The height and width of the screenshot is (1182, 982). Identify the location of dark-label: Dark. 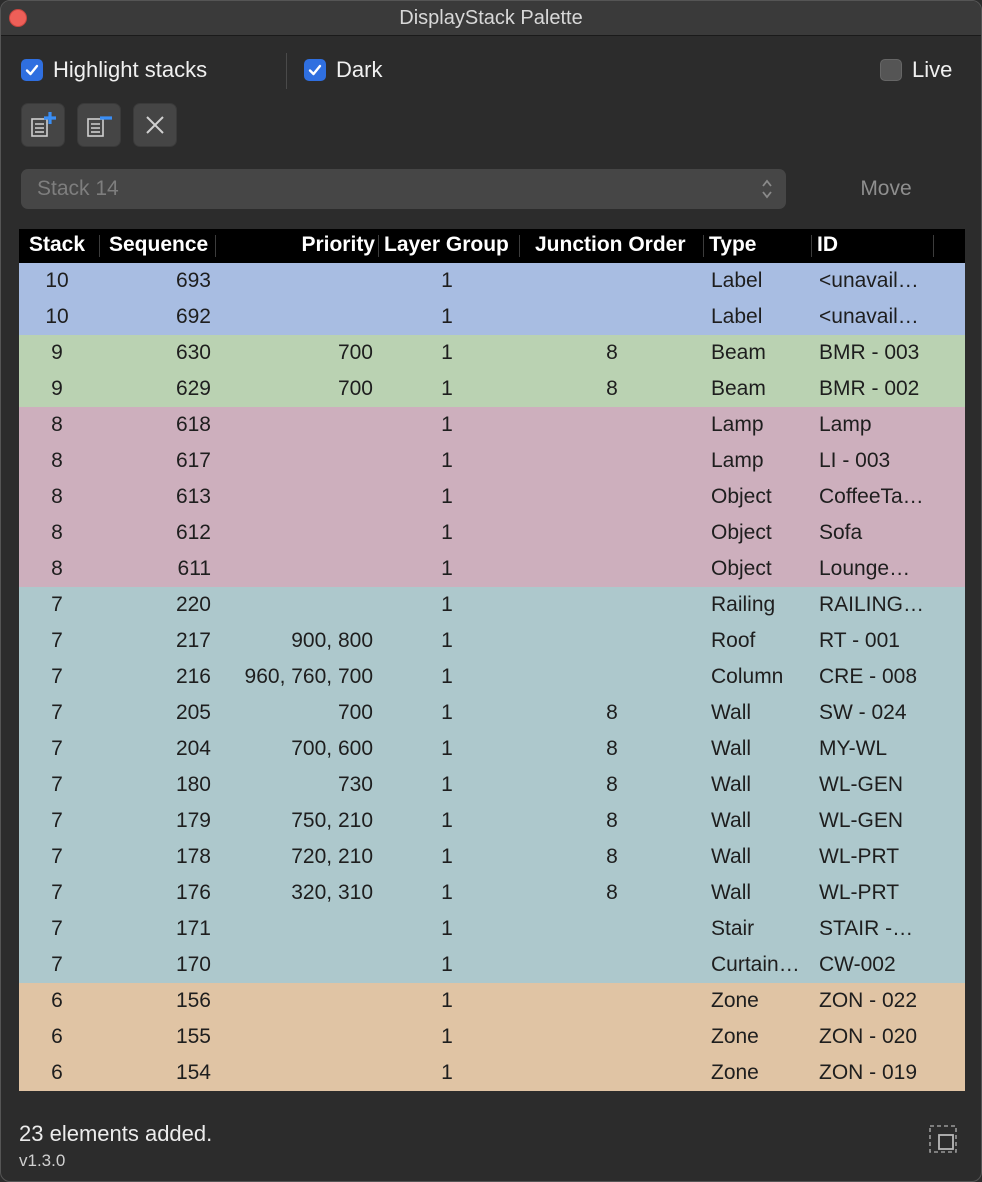
(359, 69).